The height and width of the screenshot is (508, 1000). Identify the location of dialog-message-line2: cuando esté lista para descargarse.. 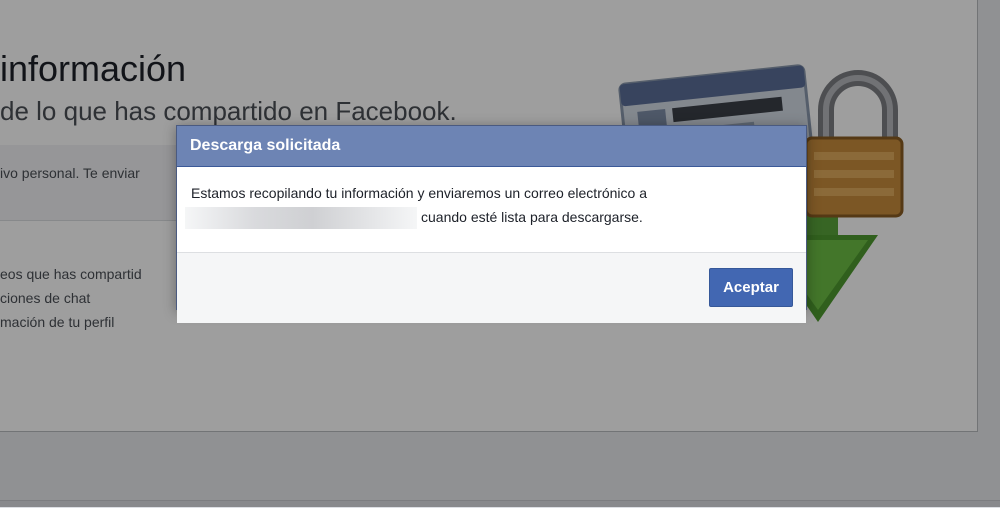
(532, 217).